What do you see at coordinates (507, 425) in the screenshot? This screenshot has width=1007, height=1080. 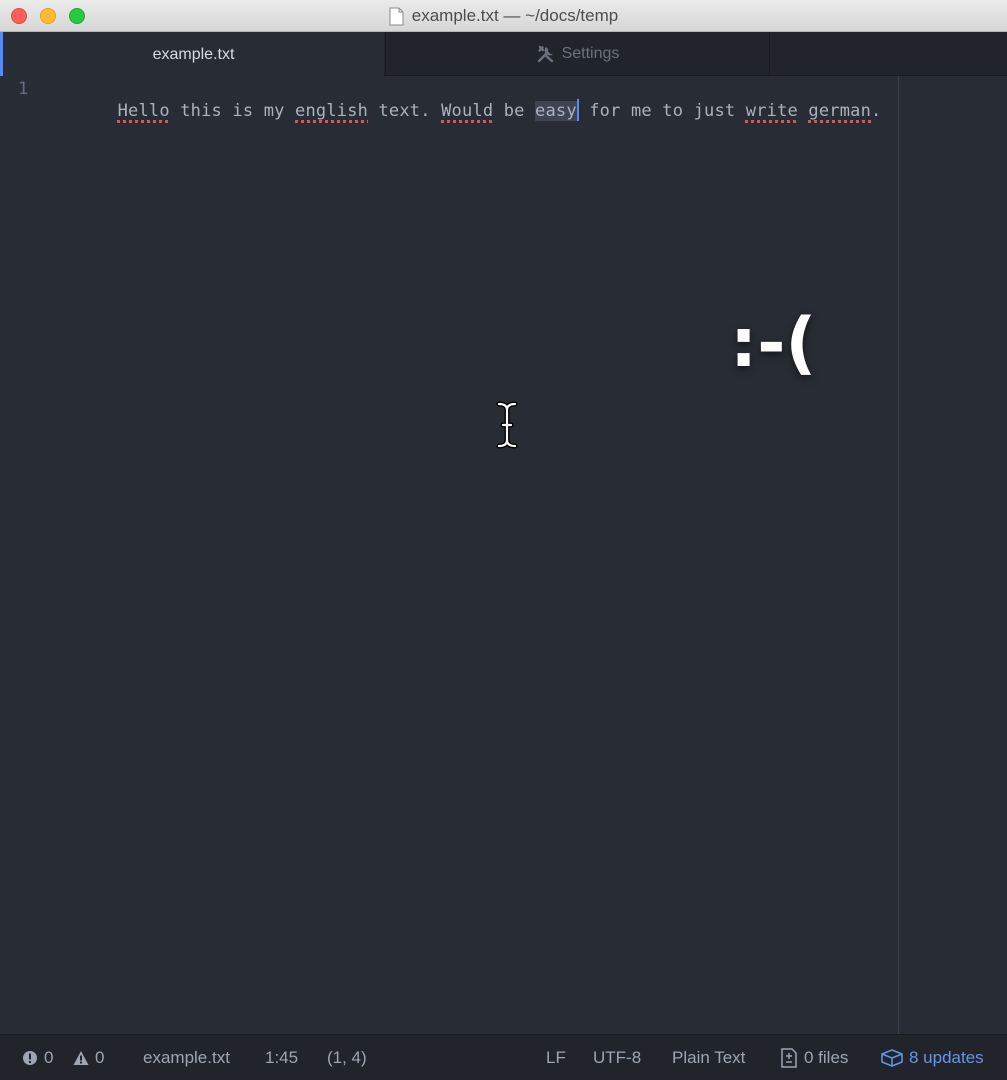 I see `ibeam-cursor-icon` at bounding box center [507, 425].